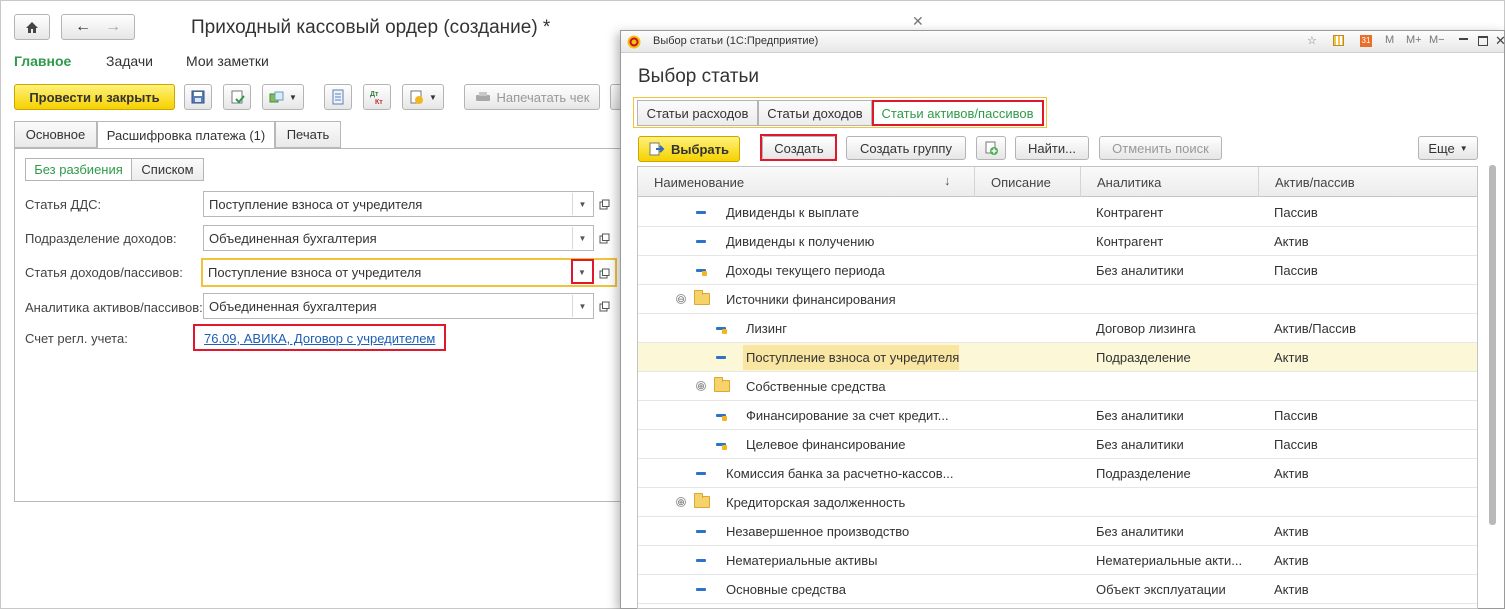  I want to click on cash-flow-item-dropdown: ▼, so click(582, 204).